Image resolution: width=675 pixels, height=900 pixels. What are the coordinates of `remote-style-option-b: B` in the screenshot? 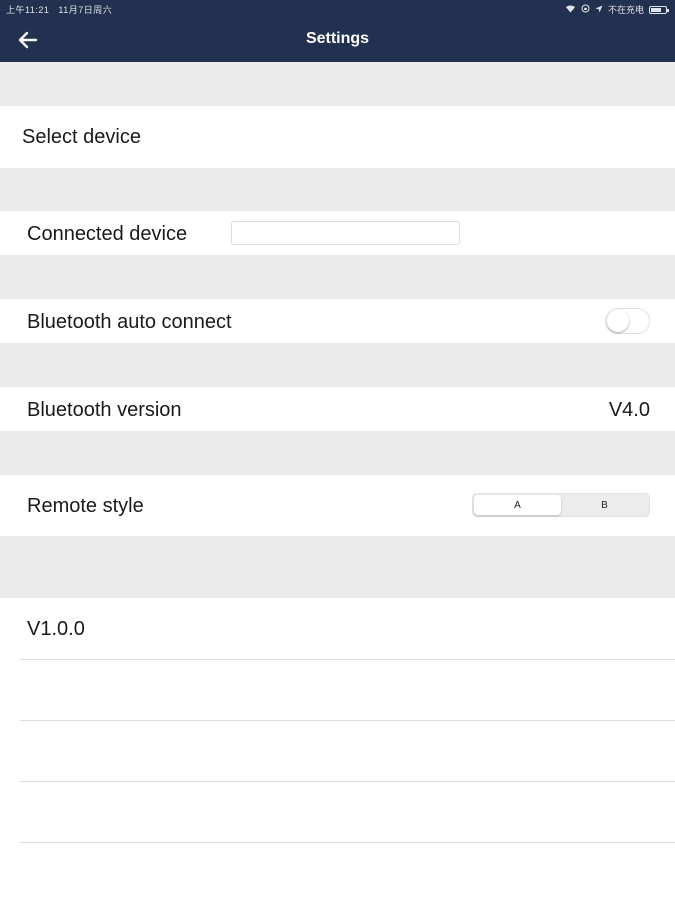 It's located at (604, 505).